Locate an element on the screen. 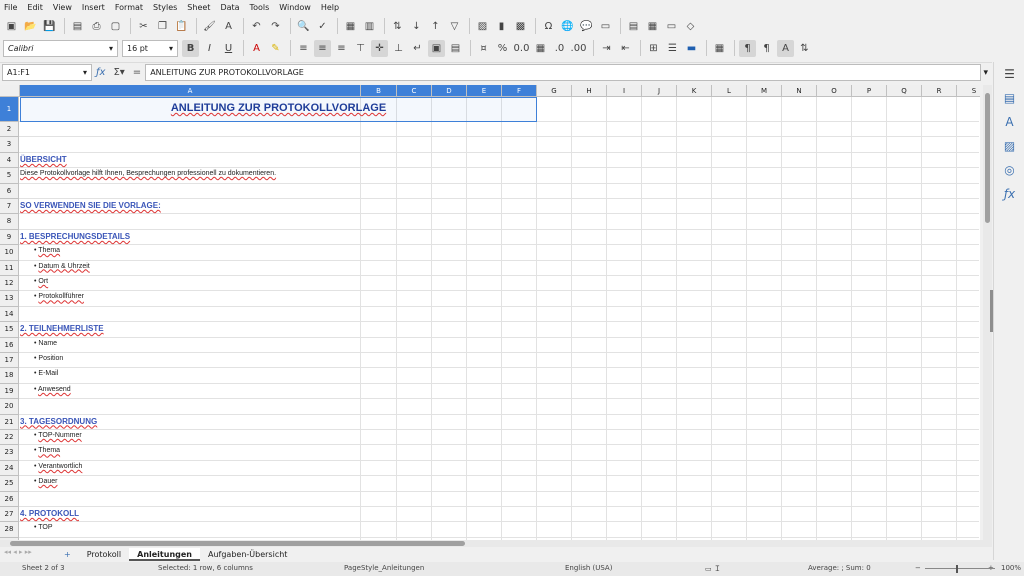 The image size is (1024, 576). sort-icon: ⇅ is located at coordinates (397, 26).